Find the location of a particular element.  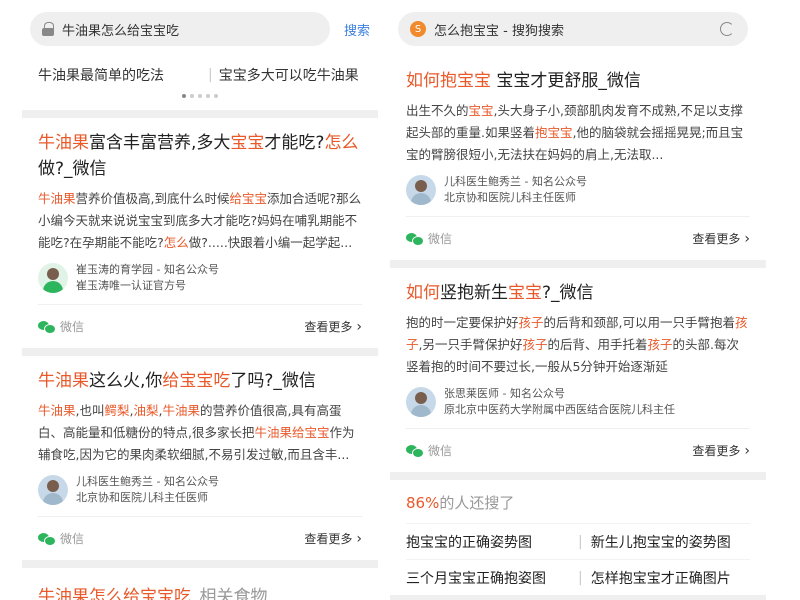

related-search-link-1: 牛油果最简单的吃法 is located at coordinates (123, 75).